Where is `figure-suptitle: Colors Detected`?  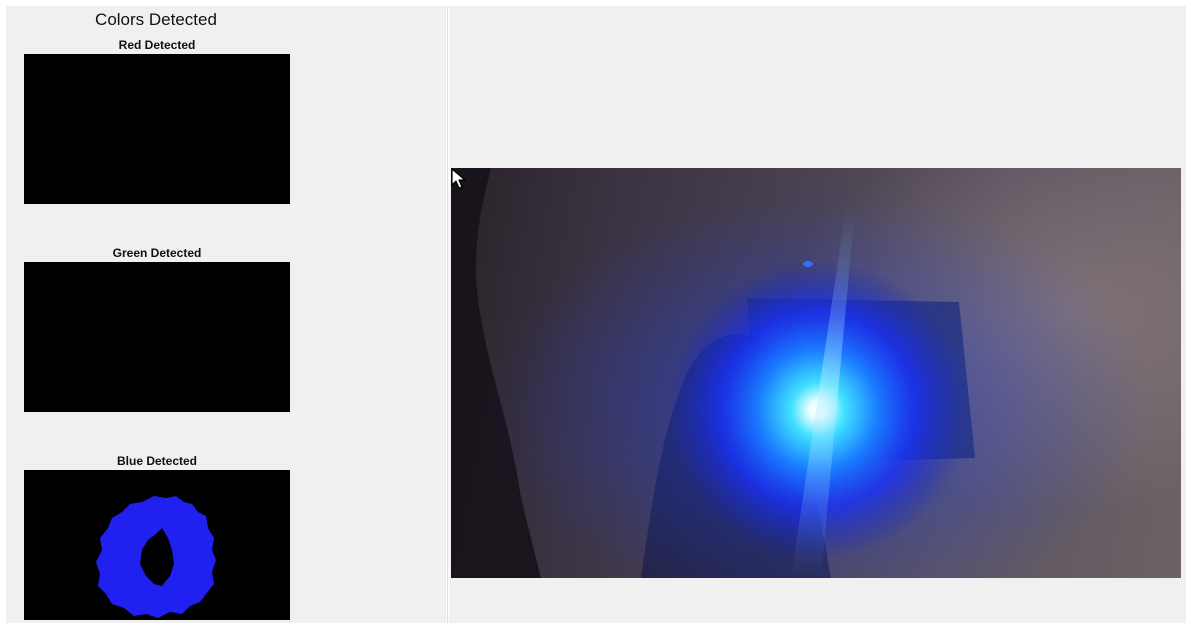 figure-suptitle: Colors Detected is located at coordinates (156, 19).